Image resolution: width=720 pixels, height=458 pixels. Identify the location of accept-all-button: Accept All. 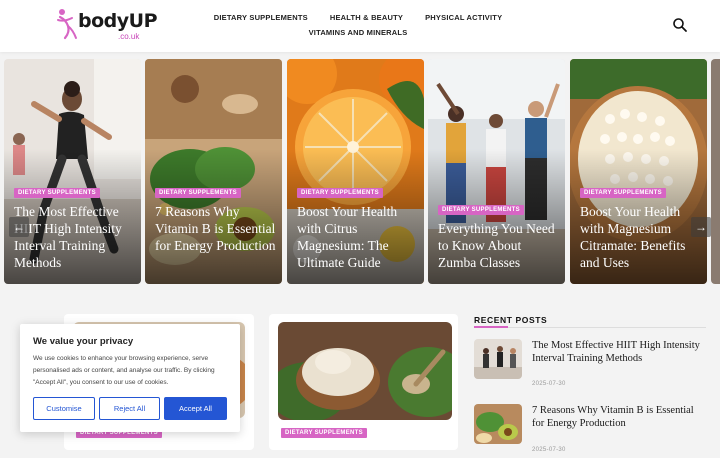
(195, 408).